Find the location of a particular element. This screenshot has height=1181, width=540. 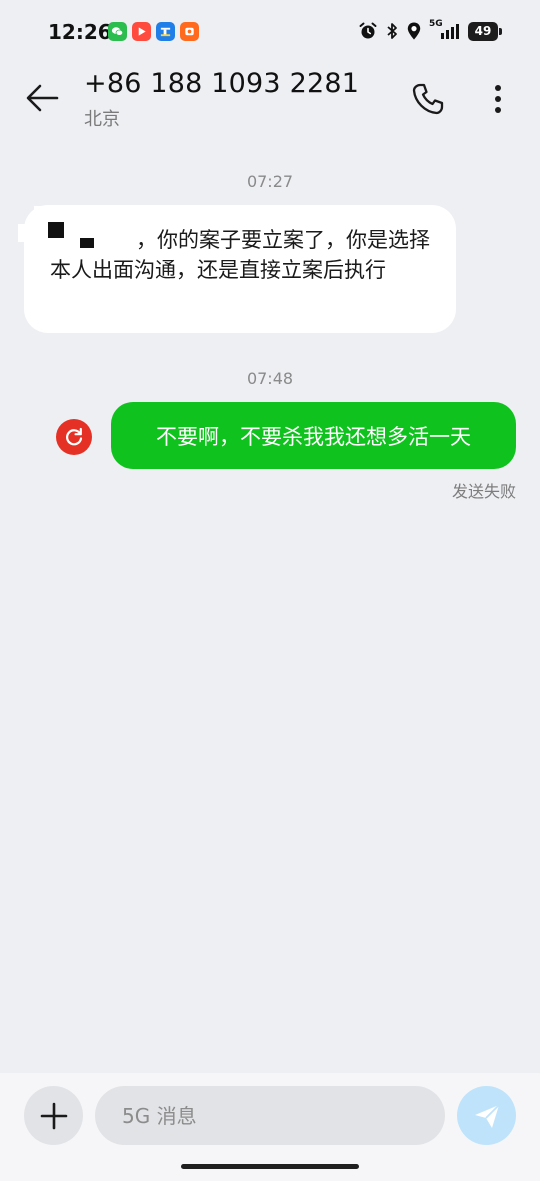

contact-number: +86 188 1093 2281 is located at coordinates (222, 83).